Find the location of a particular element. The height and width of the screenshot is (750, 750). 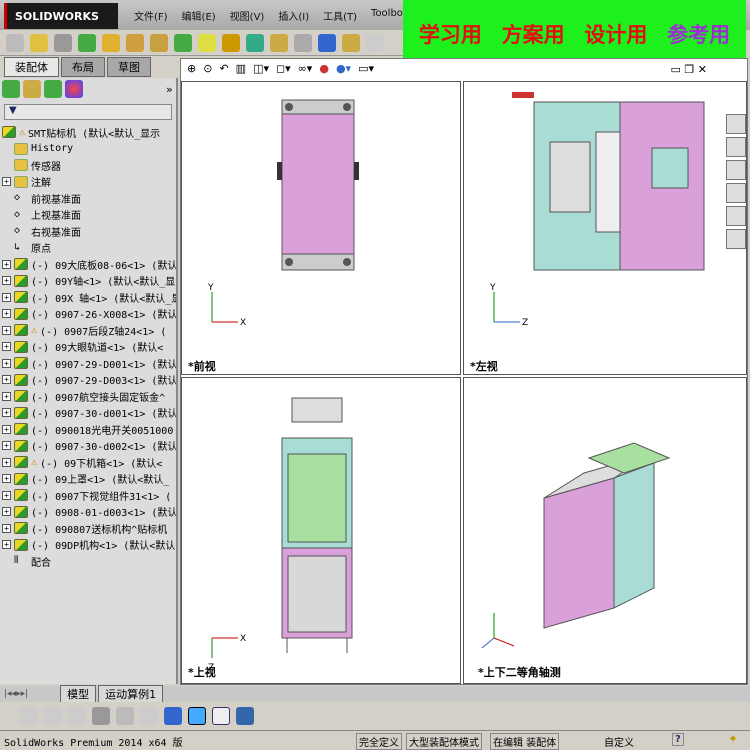

hole-icon is located at coordinates (375, 42).